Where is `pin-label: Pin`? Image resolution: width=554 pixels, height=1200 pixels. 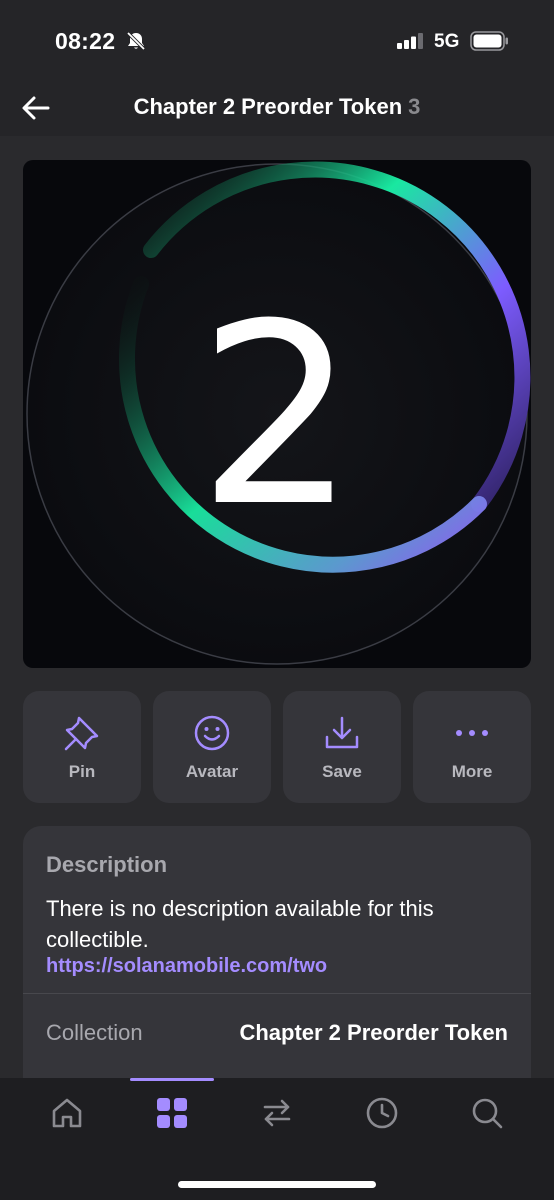
pin-label: Pin is located at coordinates (82, 771).